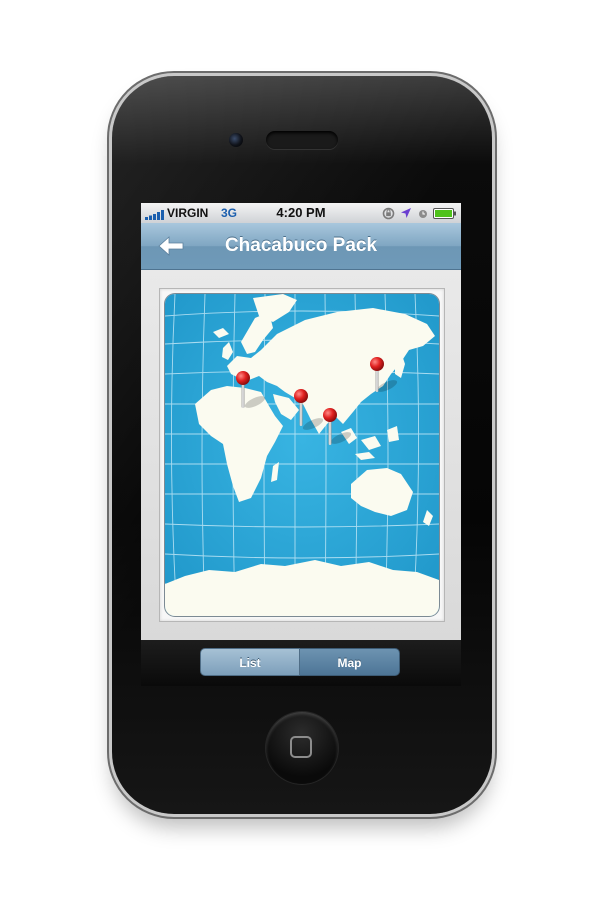  I want to click on home-square-icon, so click(301, 747).